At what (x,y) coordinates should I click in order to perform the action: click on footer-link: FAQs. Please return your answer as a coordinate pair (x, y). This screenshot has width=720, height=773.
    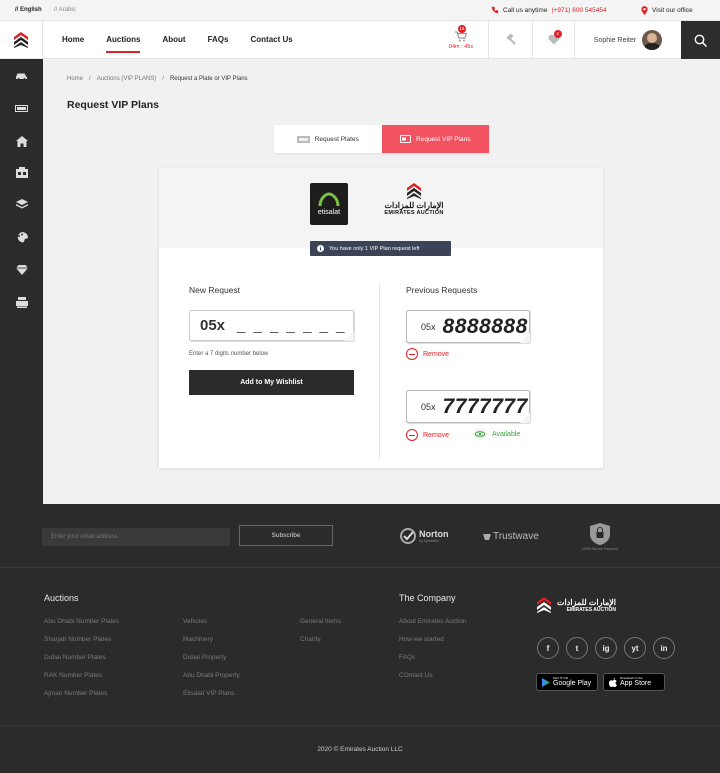
    Looking at the image, I should click on (407, 657).